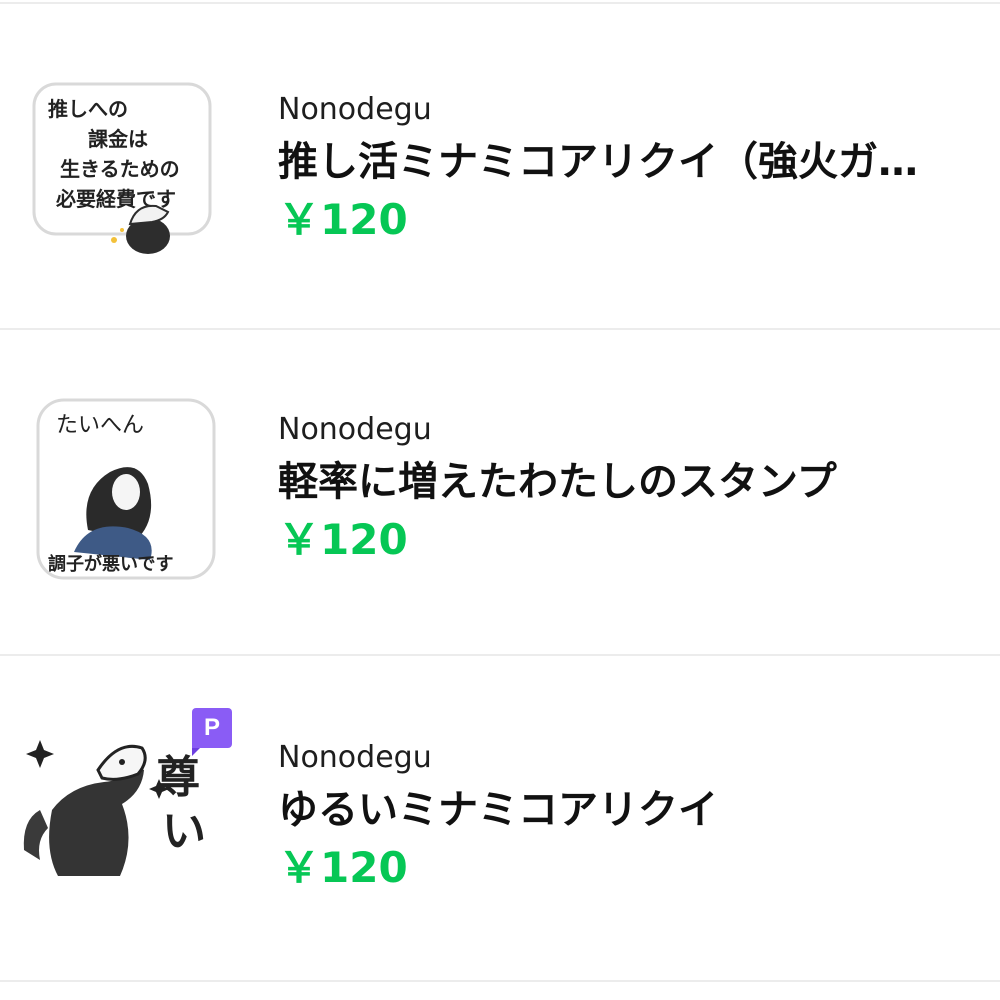  I want to click on svg-text: 尊, so click(178, 777).